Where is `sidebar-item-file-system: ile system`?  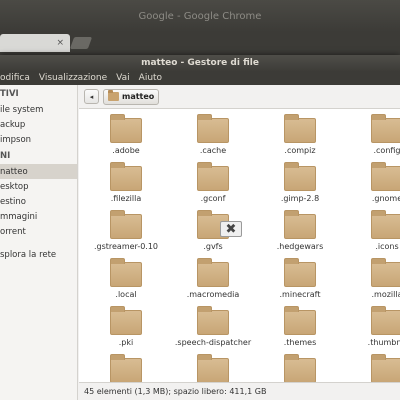
sidebar-item-file-system: ile system is located at coordinates (38, 109).